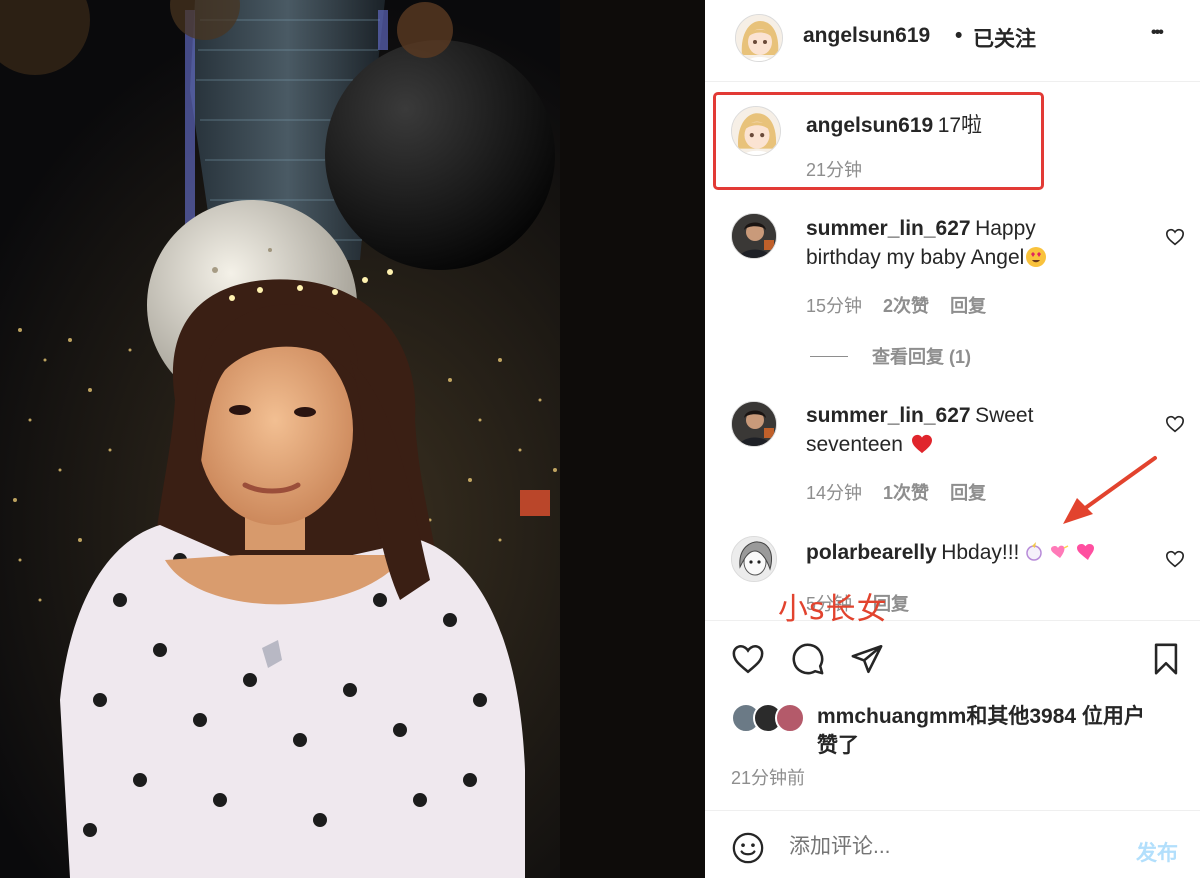 The image size is (1200, 878). Describe the element at coordinates (1036, 257) in the screenshot. I see `heart-eyes-emoji-icon` at that location.